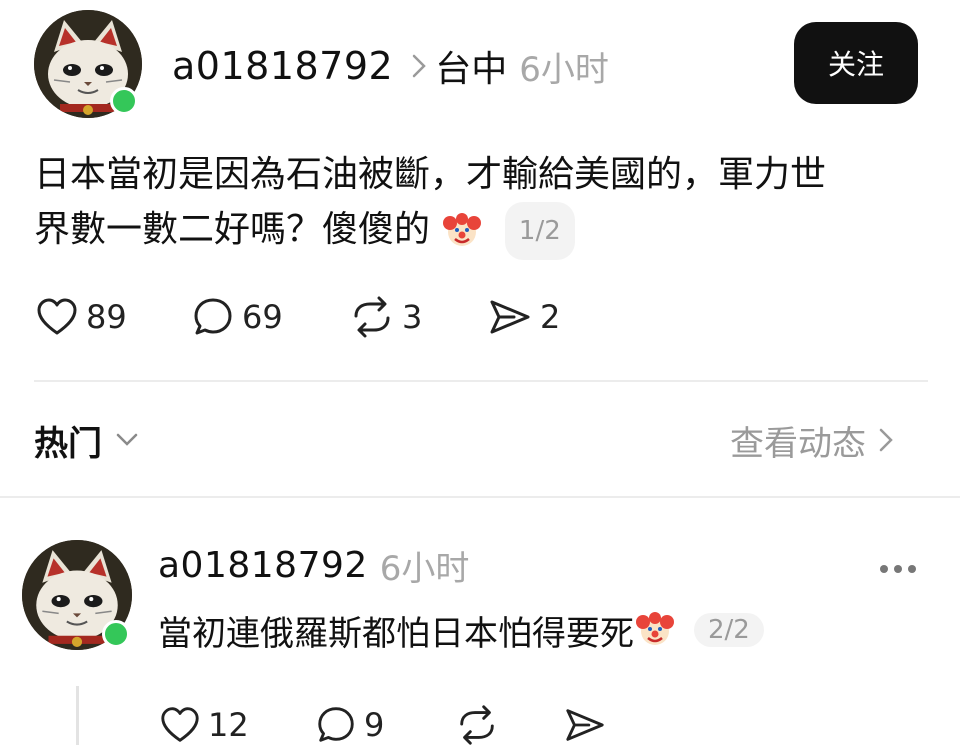 This screenshot has height=748, width=960. What do you see at coordinates (80, 317) in the screenshot?
I see `like-button: 89` at bounding box center [80, 317].